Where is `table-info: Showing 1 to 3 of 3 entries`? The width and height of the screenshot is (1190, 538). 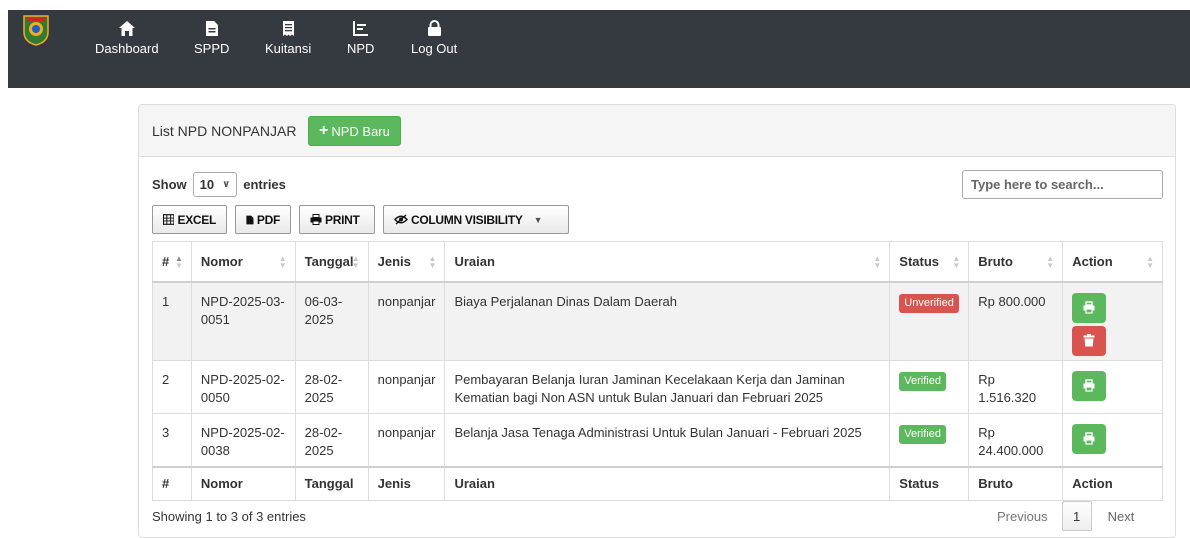
table-info: Showing 1 to 3 of 3 entries is located at coordinates (229, 516).